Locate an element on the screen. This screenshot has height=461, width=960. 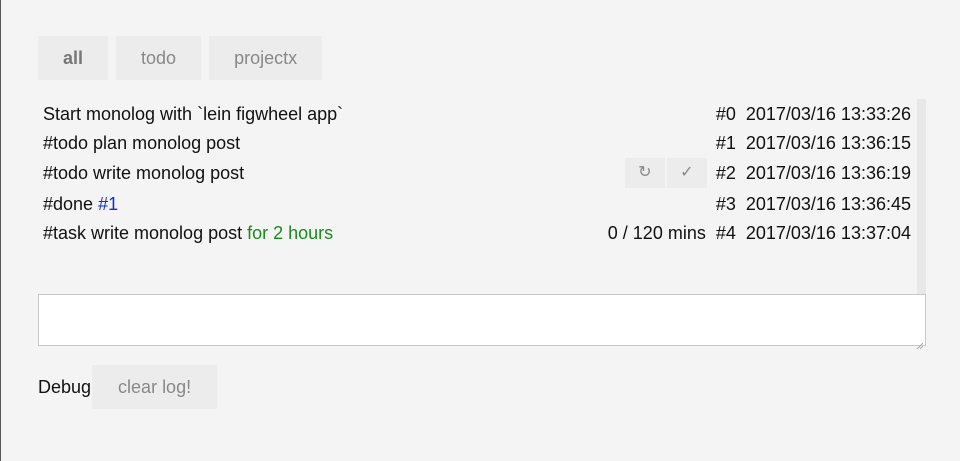
log-entry: #done #1 #3 2017/03/16 13:36:45 is located at coordinates (477, 204).